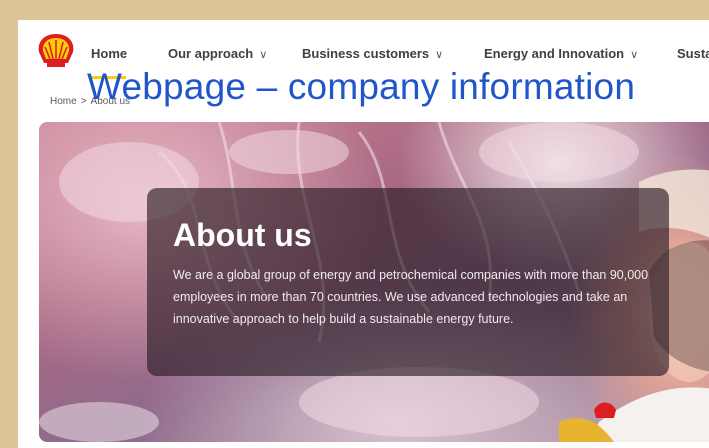 This screenshot has width=709, height=448. I want to click on nav-item-label: Energy and Innovation, so click(554, 53).